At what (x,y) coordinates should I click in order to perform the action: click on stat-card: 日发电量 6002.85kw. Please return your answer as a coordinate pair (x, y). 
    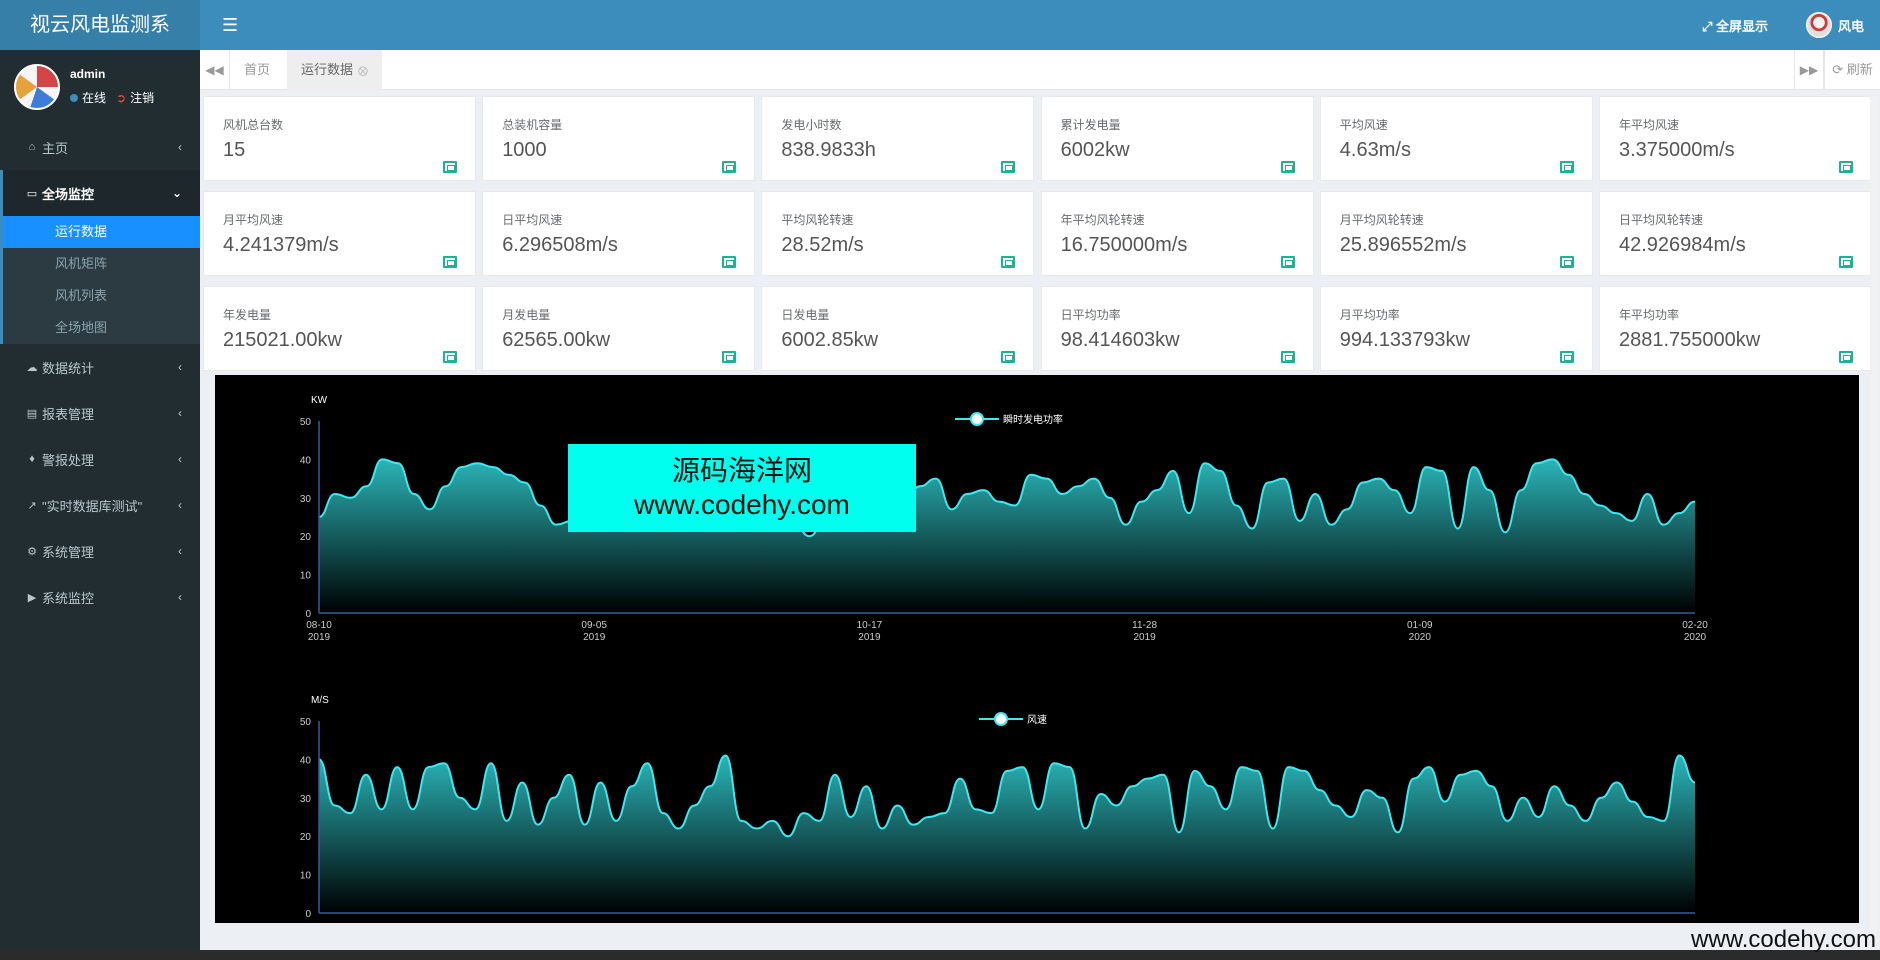
    Looking at the image, I should click on (898, 328).